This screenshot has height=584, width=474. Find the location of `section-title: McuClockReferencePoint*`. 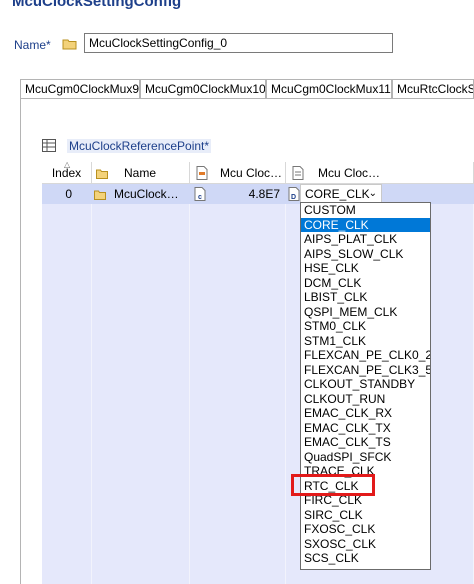

section-title: McuClockReferencePoint* is located at coordinates (139, 146).